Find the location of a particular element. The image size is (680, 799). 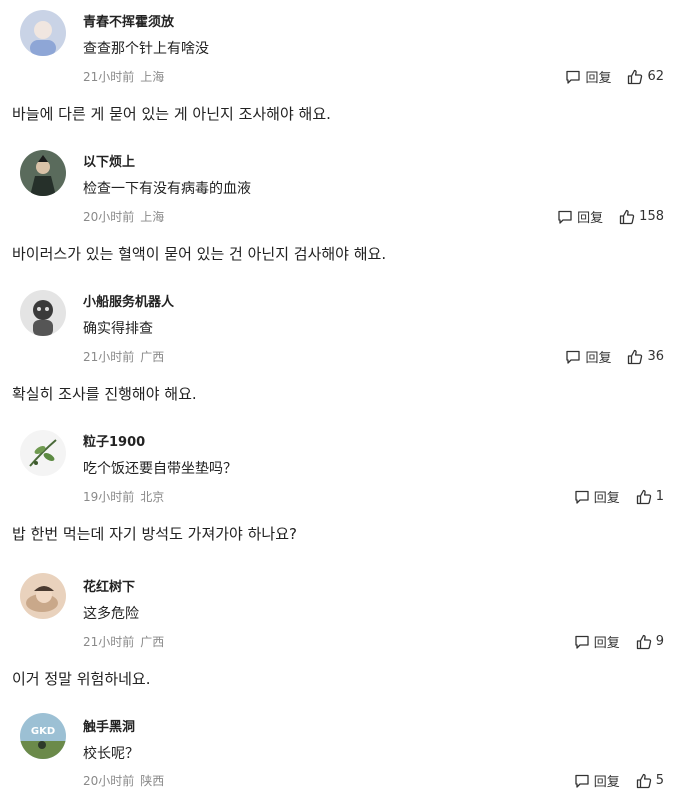

comment-meta: 20小时前 上海 is located at coordinates (123, 216).